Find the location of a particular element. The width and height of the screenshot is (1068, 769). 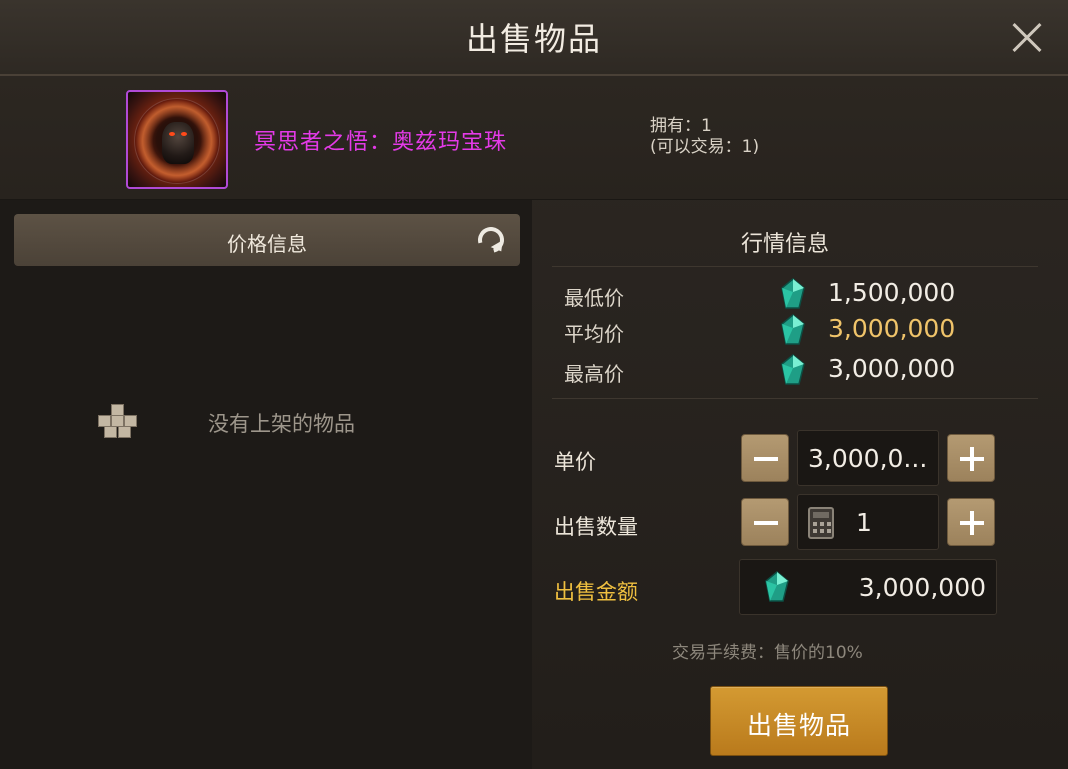

item-owned-count: 拥有：1 (可以交易：1) is located at coordinates (704, 137).